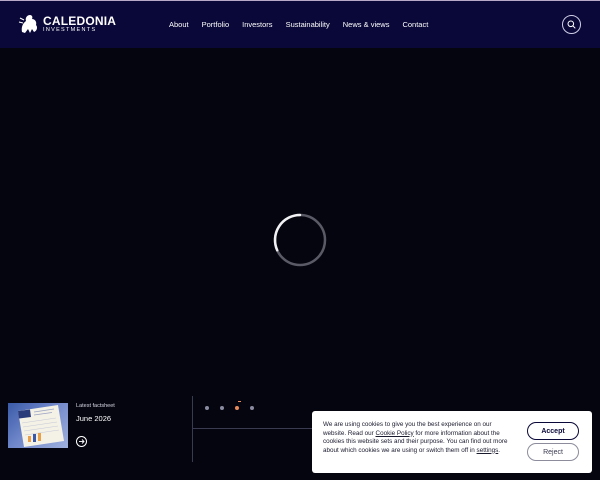 This screenshot has height=480, width=600. I want to click on nav-item-about: About, so click(179, 24).